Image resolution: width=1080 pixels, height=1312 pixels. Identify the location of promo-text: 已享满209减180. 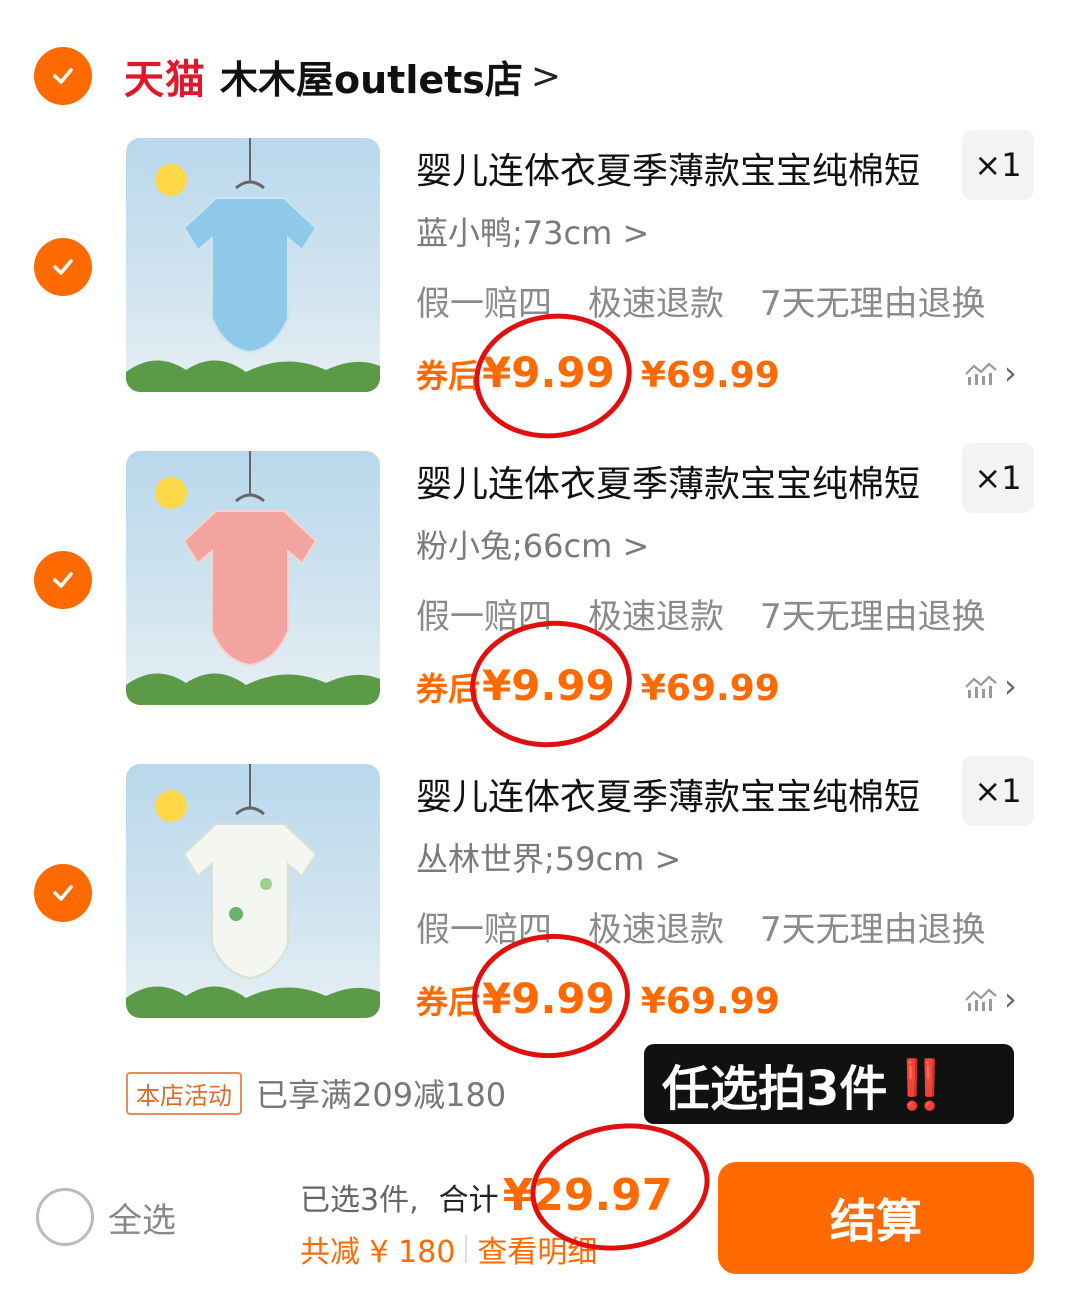
(381, 1095).